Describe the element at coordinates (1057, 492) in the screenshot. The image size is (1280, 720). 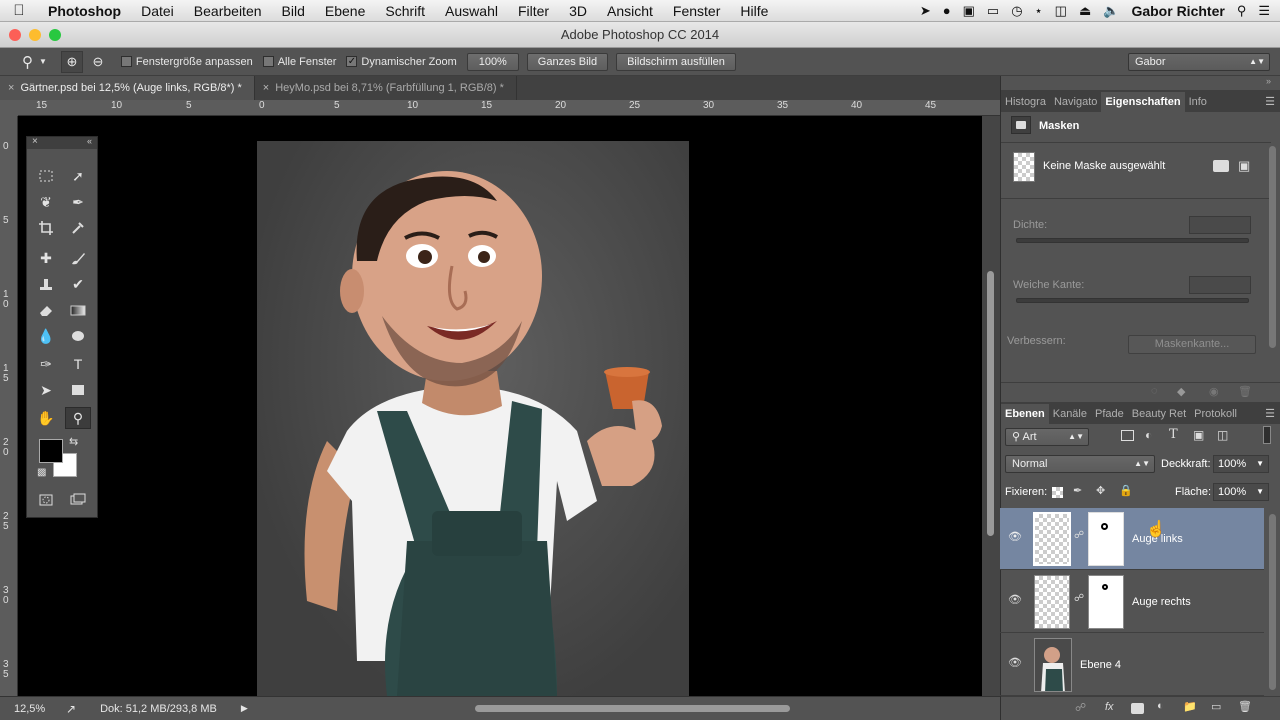
I see `lock-transparency-icon` at that location.